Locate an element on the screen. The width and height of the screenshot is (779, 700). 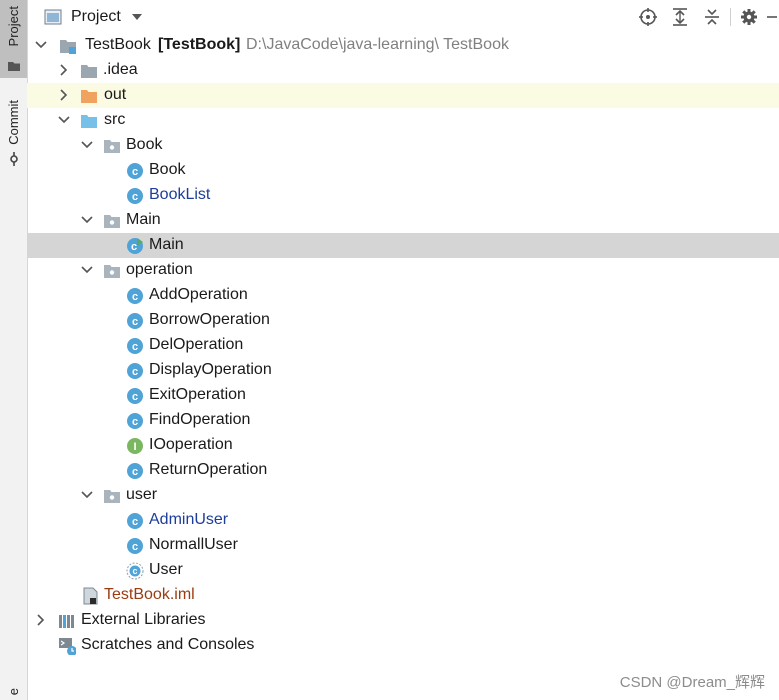
project-view-icon is located at coordinates (53, 16).